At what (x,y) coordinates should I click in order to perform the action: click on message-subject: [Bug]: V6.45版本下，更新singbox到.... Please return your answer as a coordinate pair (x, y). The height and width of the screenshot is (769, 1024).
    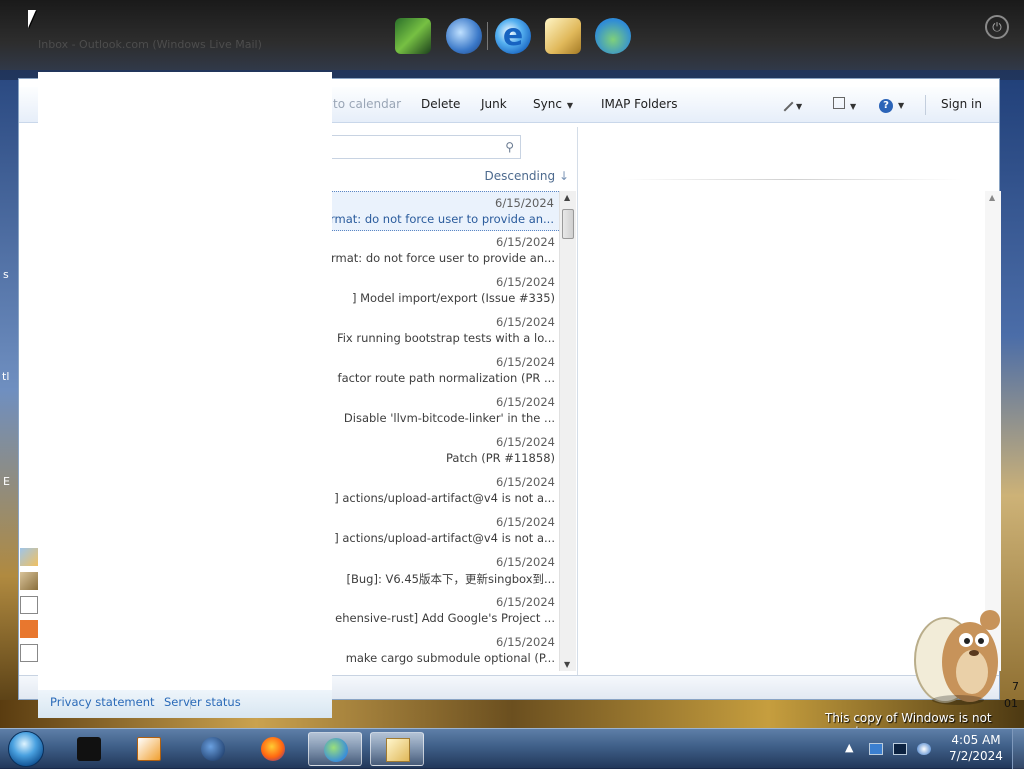
    Looking at the image, I should click on (450, 579).